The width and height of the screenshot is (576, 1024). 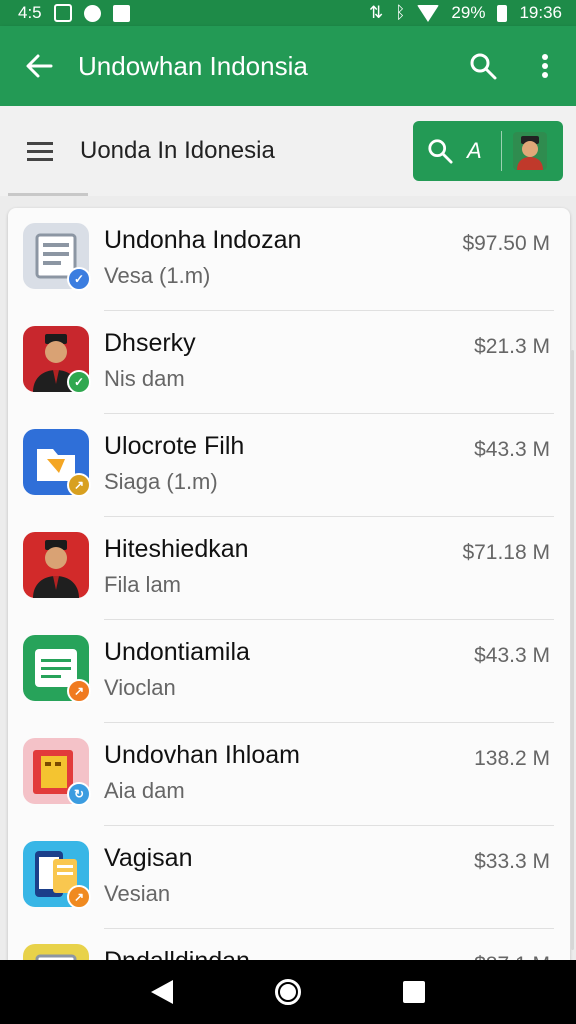 What do you see at coordinates (62, 13) in the screenshot?
I see `camera-icon` at bounding box center [62, 13].